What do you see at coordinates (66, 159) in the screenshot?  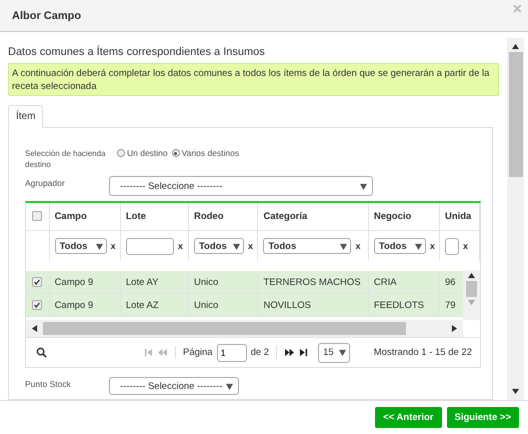 I see `field-label: Selección de hacienda destino` at bounding box center [66, 159].